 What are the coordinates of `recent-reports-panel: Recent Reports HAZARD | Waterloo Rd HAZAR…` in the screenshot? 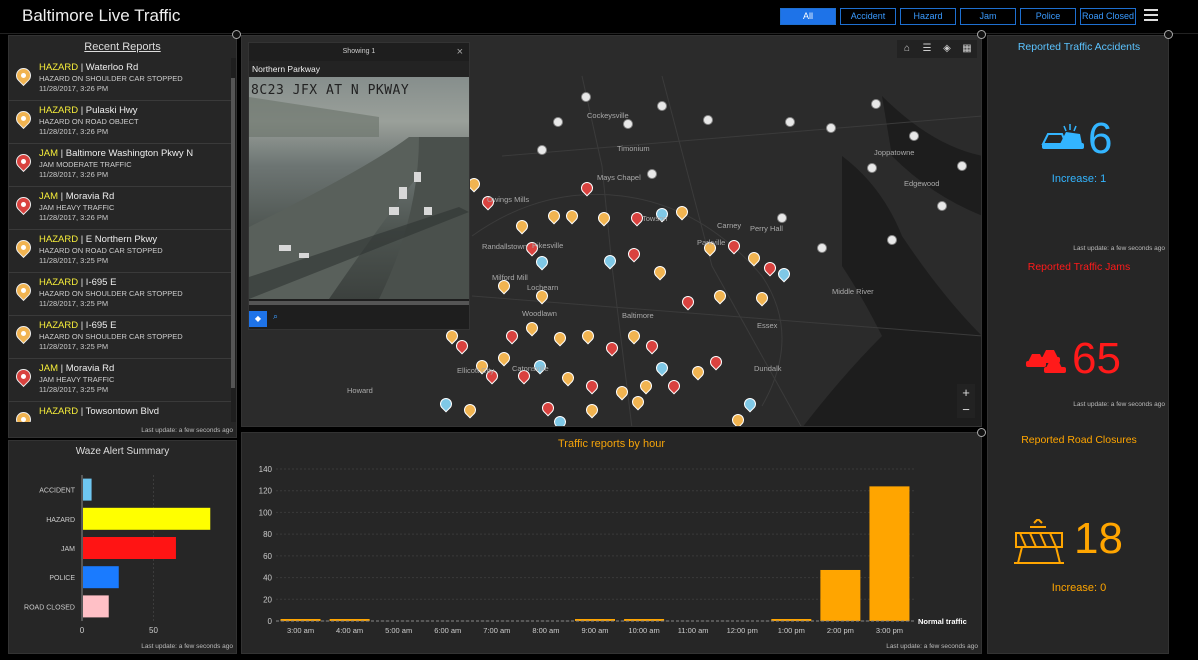 It's located at (122, 236).